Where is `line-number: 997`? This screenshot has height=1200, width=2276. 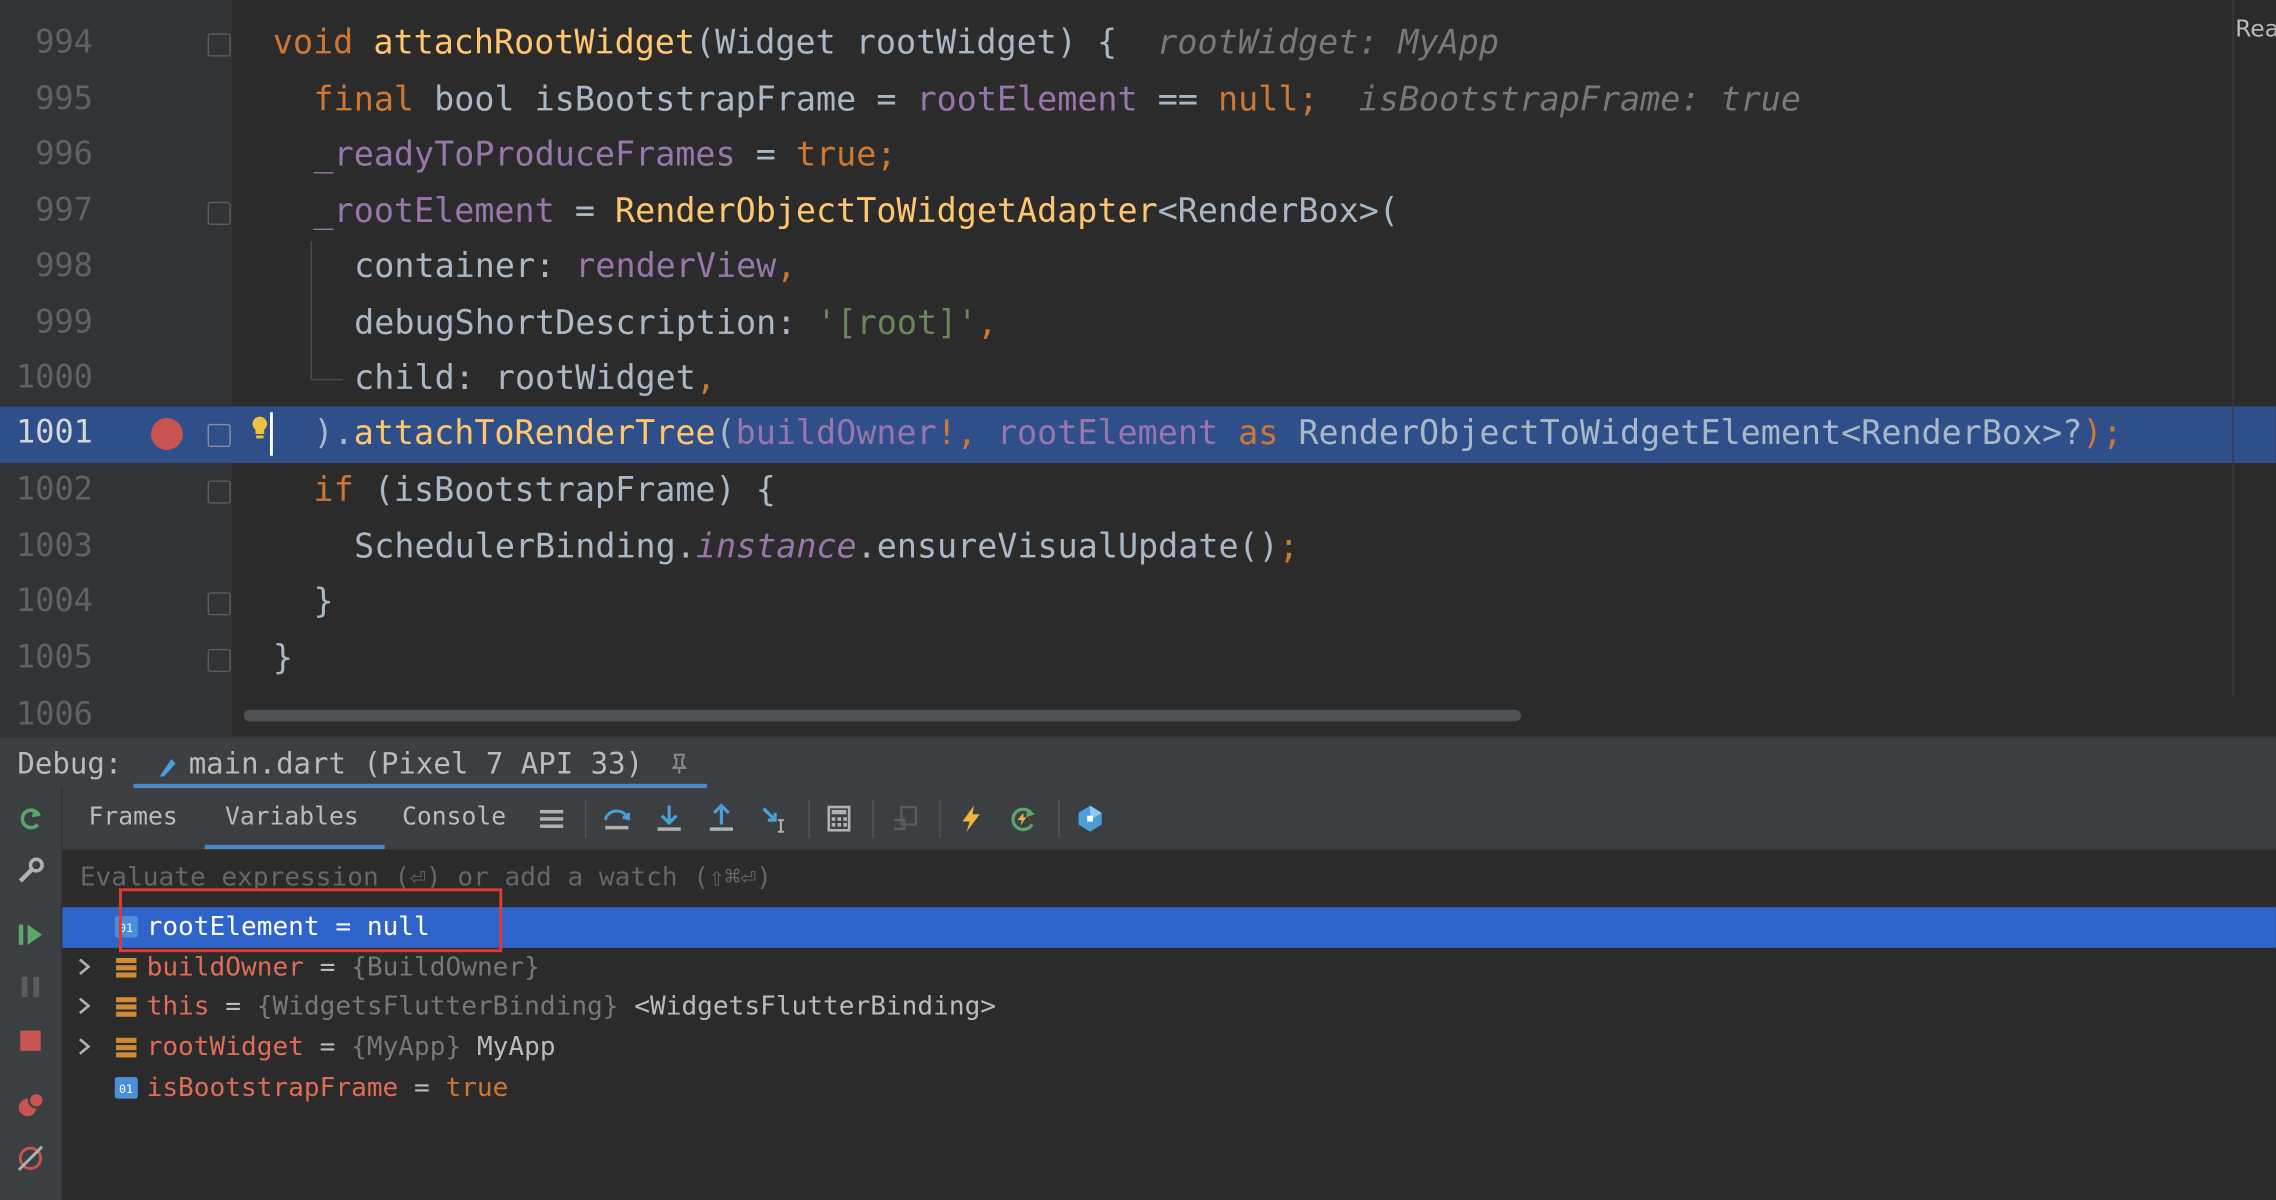
line-number: 997 is located at coordinates (64, 211).